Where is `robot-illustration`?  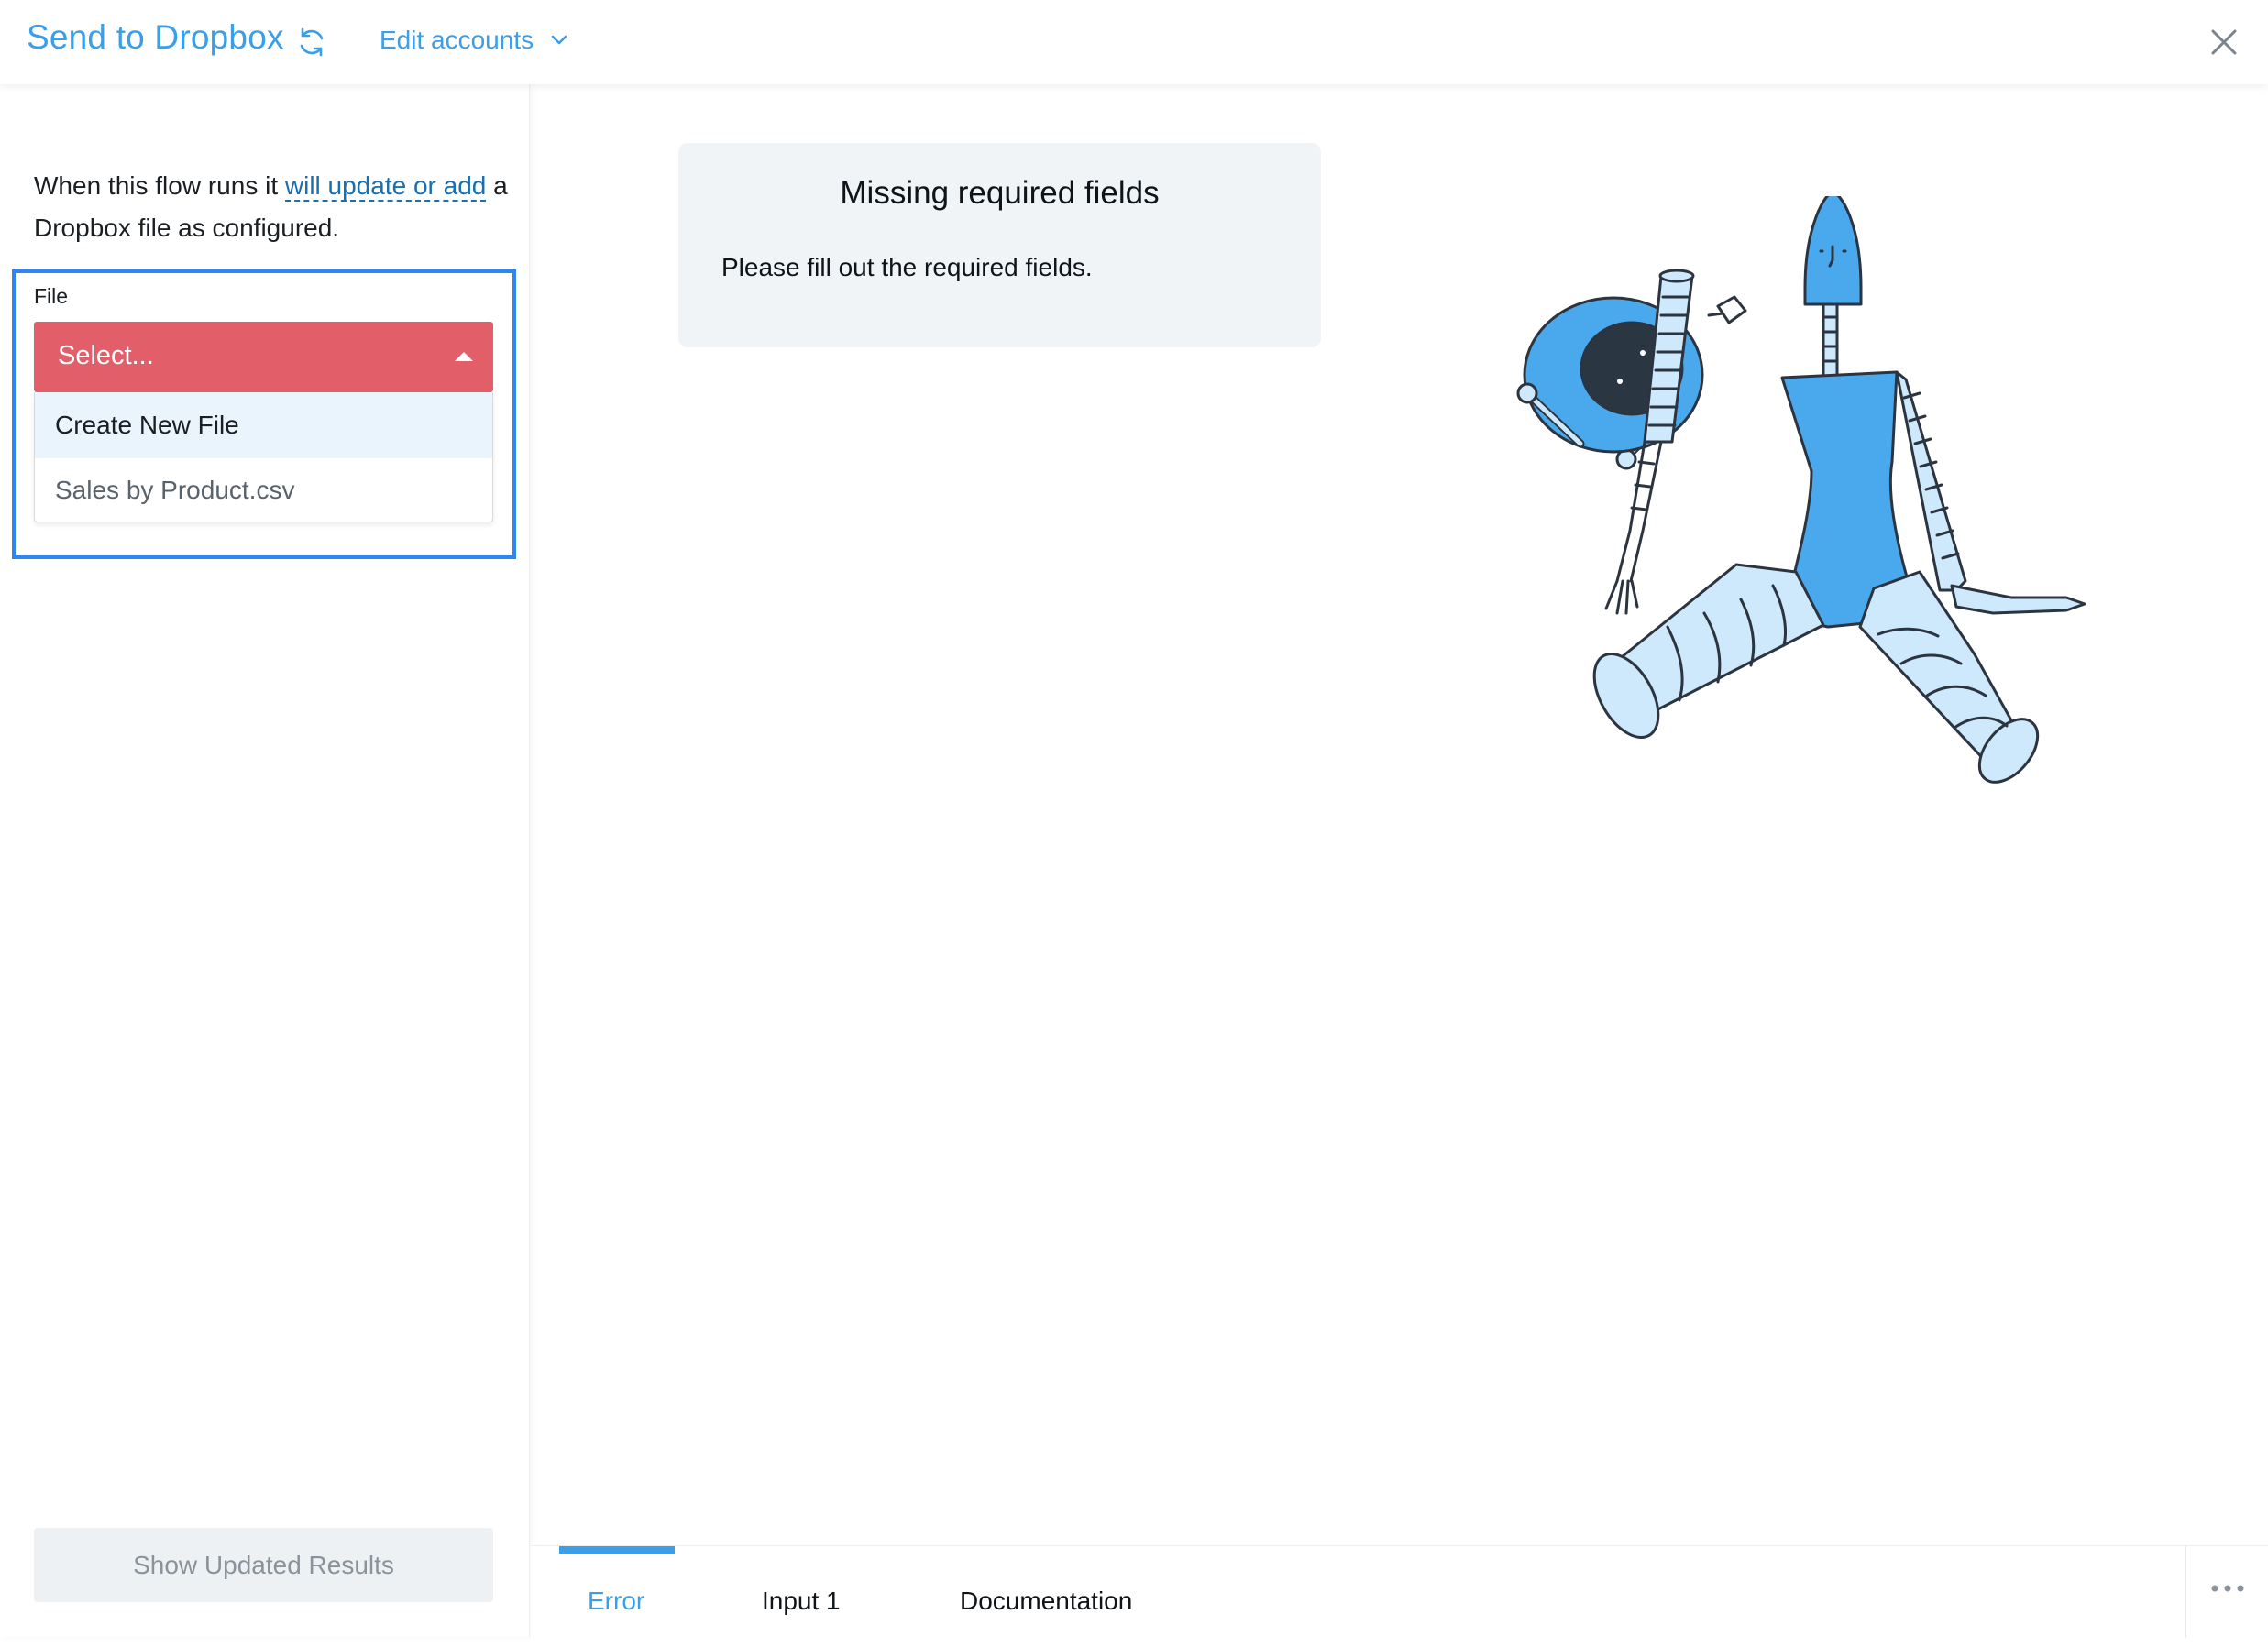
robot-illustration is located at coordinates (1801, 490).